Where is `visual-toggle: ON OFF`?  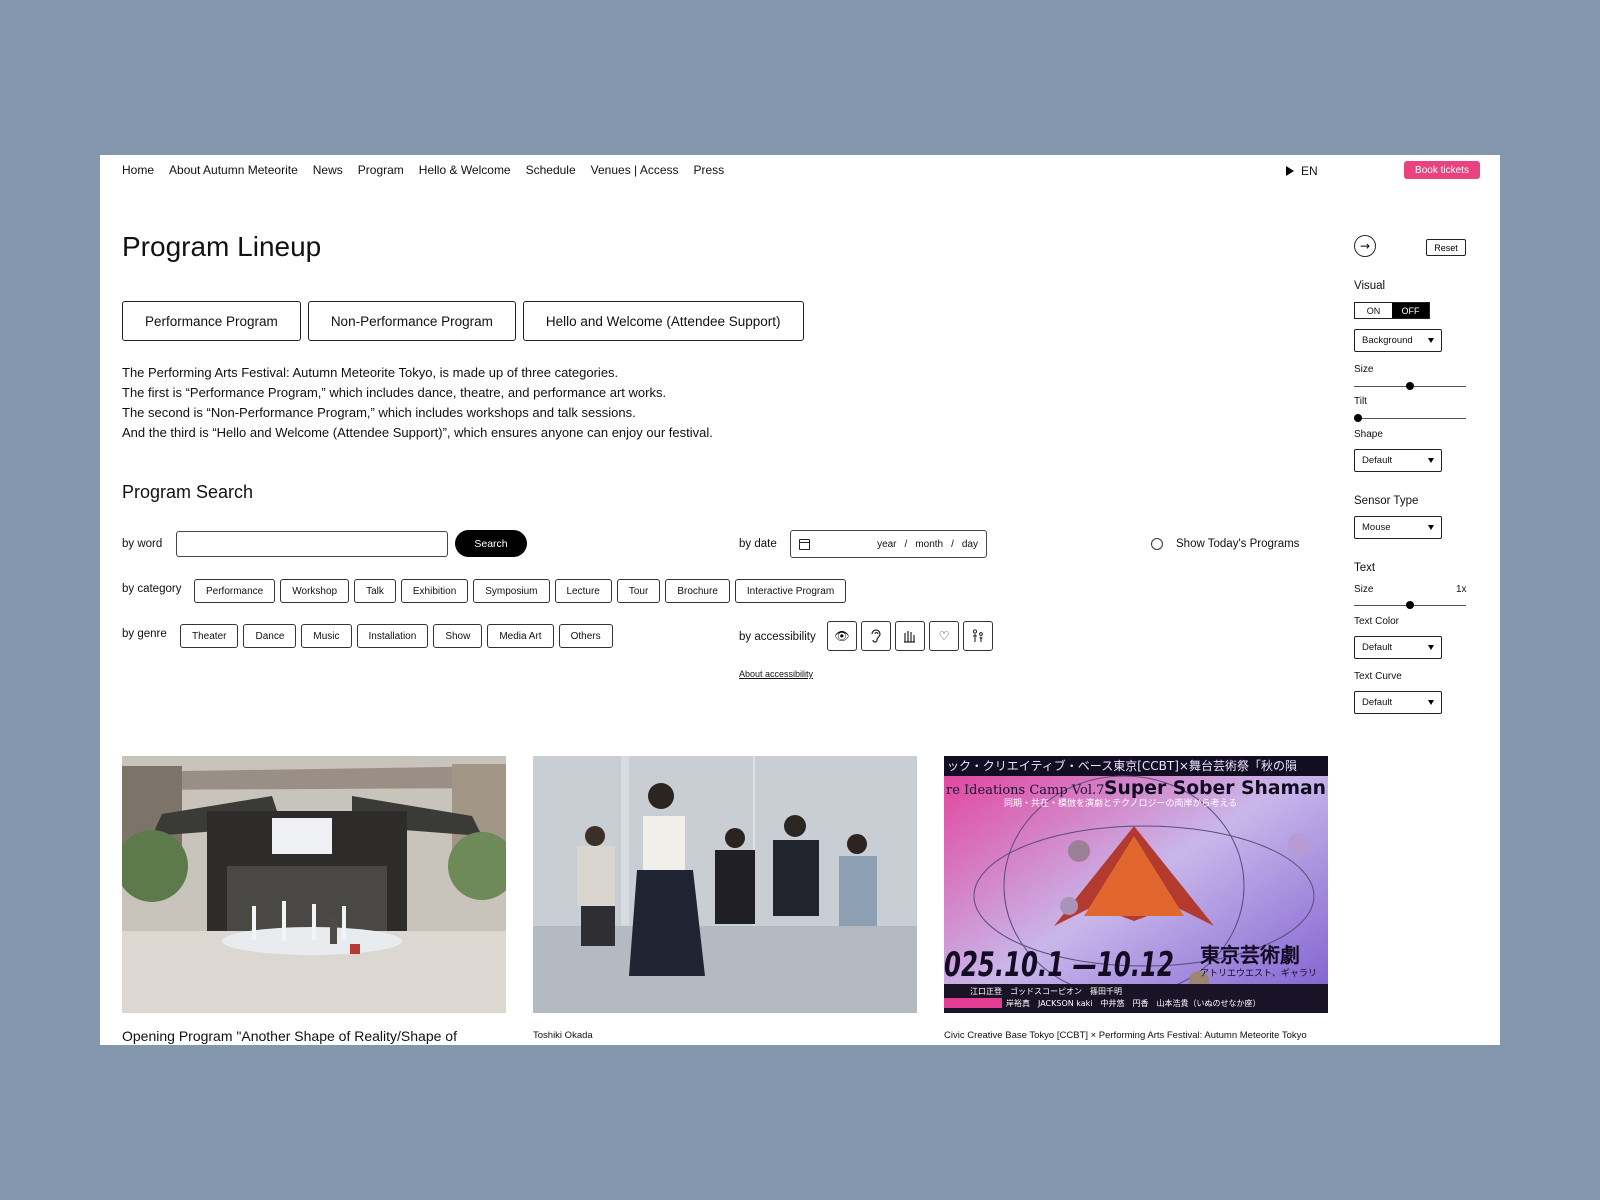 visual-toggle: ON OFF is located at coordinates (1392, 310).